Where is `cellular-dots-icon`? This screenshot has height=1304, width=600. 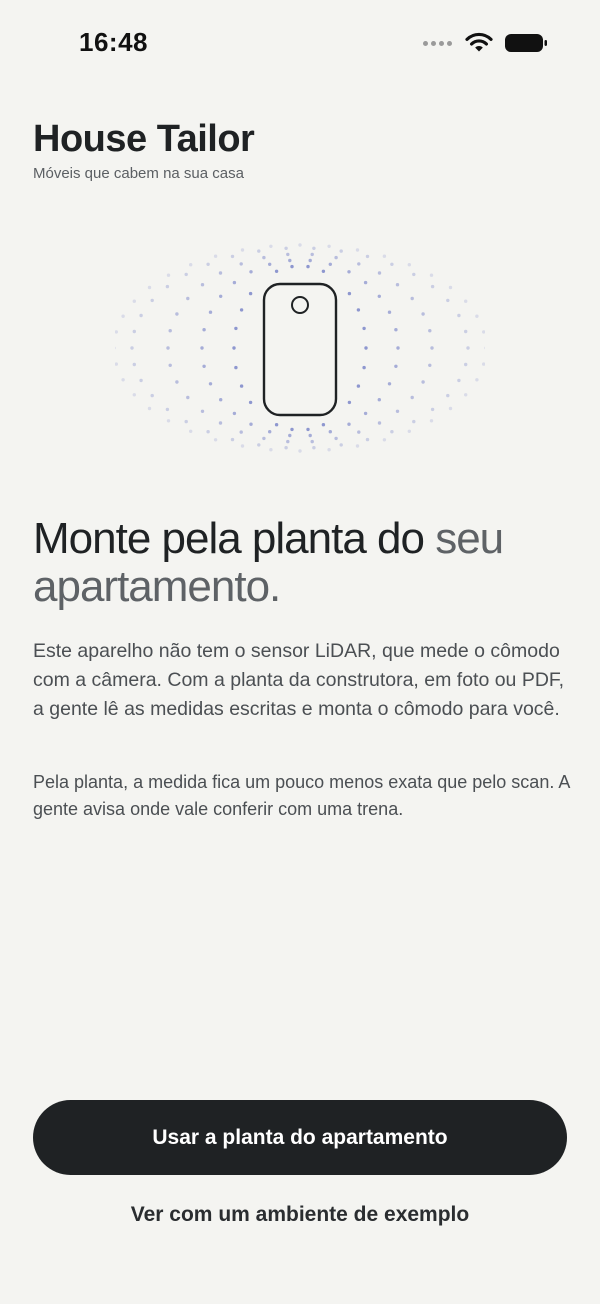
cellular-dots-icon is located at coordinates (437, 43).